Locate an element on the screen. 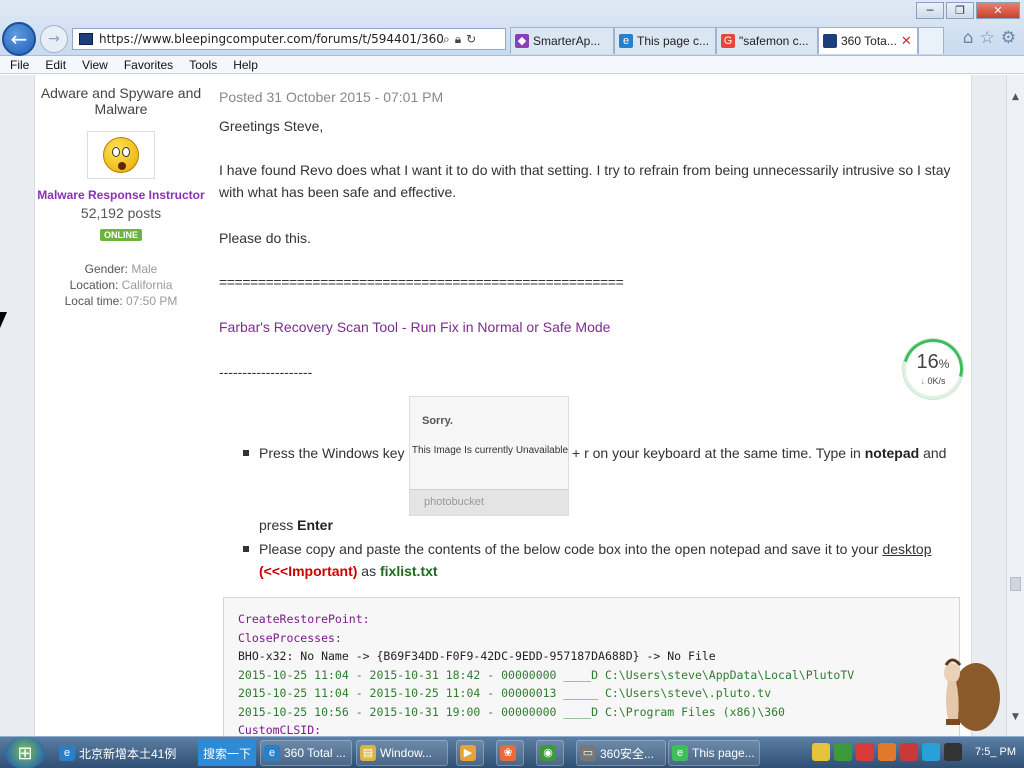 Image resolution: width=1024 pixels, height=768 pixels. vertical-scrollbar: ▲ ▼ is located at coordinates (1015, 405).